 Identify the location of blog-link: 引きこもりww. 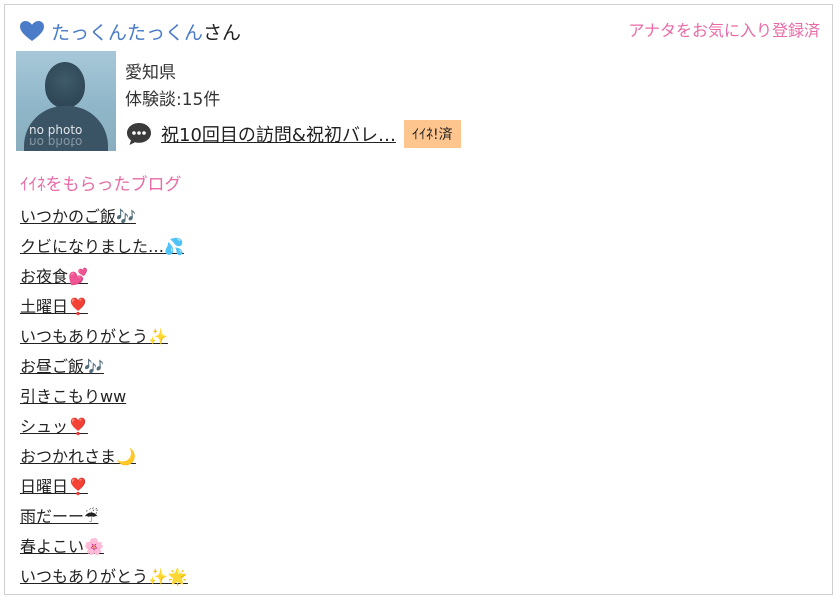
(73, 396).